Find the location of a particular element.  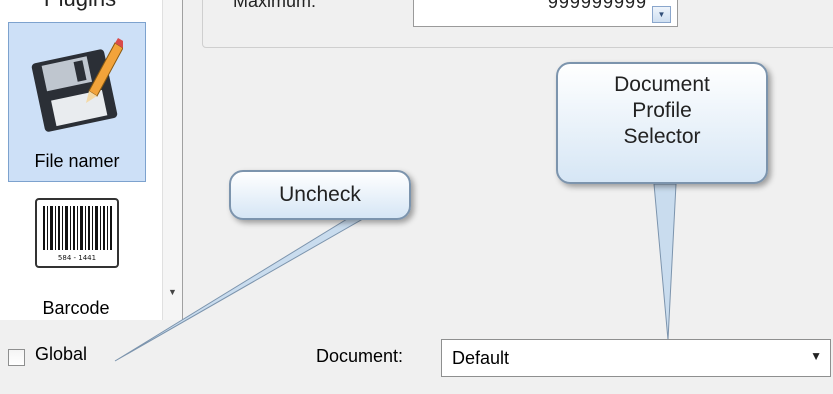

scroll-down-arrow-icon: ▼ is located at coordinates (172, 292).